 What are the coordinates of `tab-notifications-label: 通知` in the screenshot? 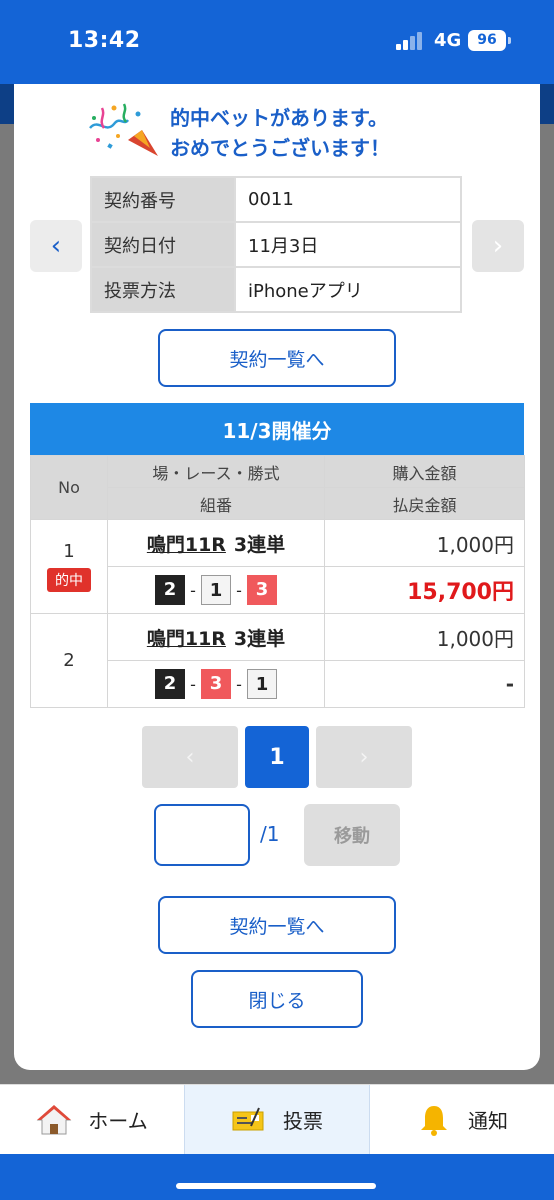 It's located at (488, 1121).